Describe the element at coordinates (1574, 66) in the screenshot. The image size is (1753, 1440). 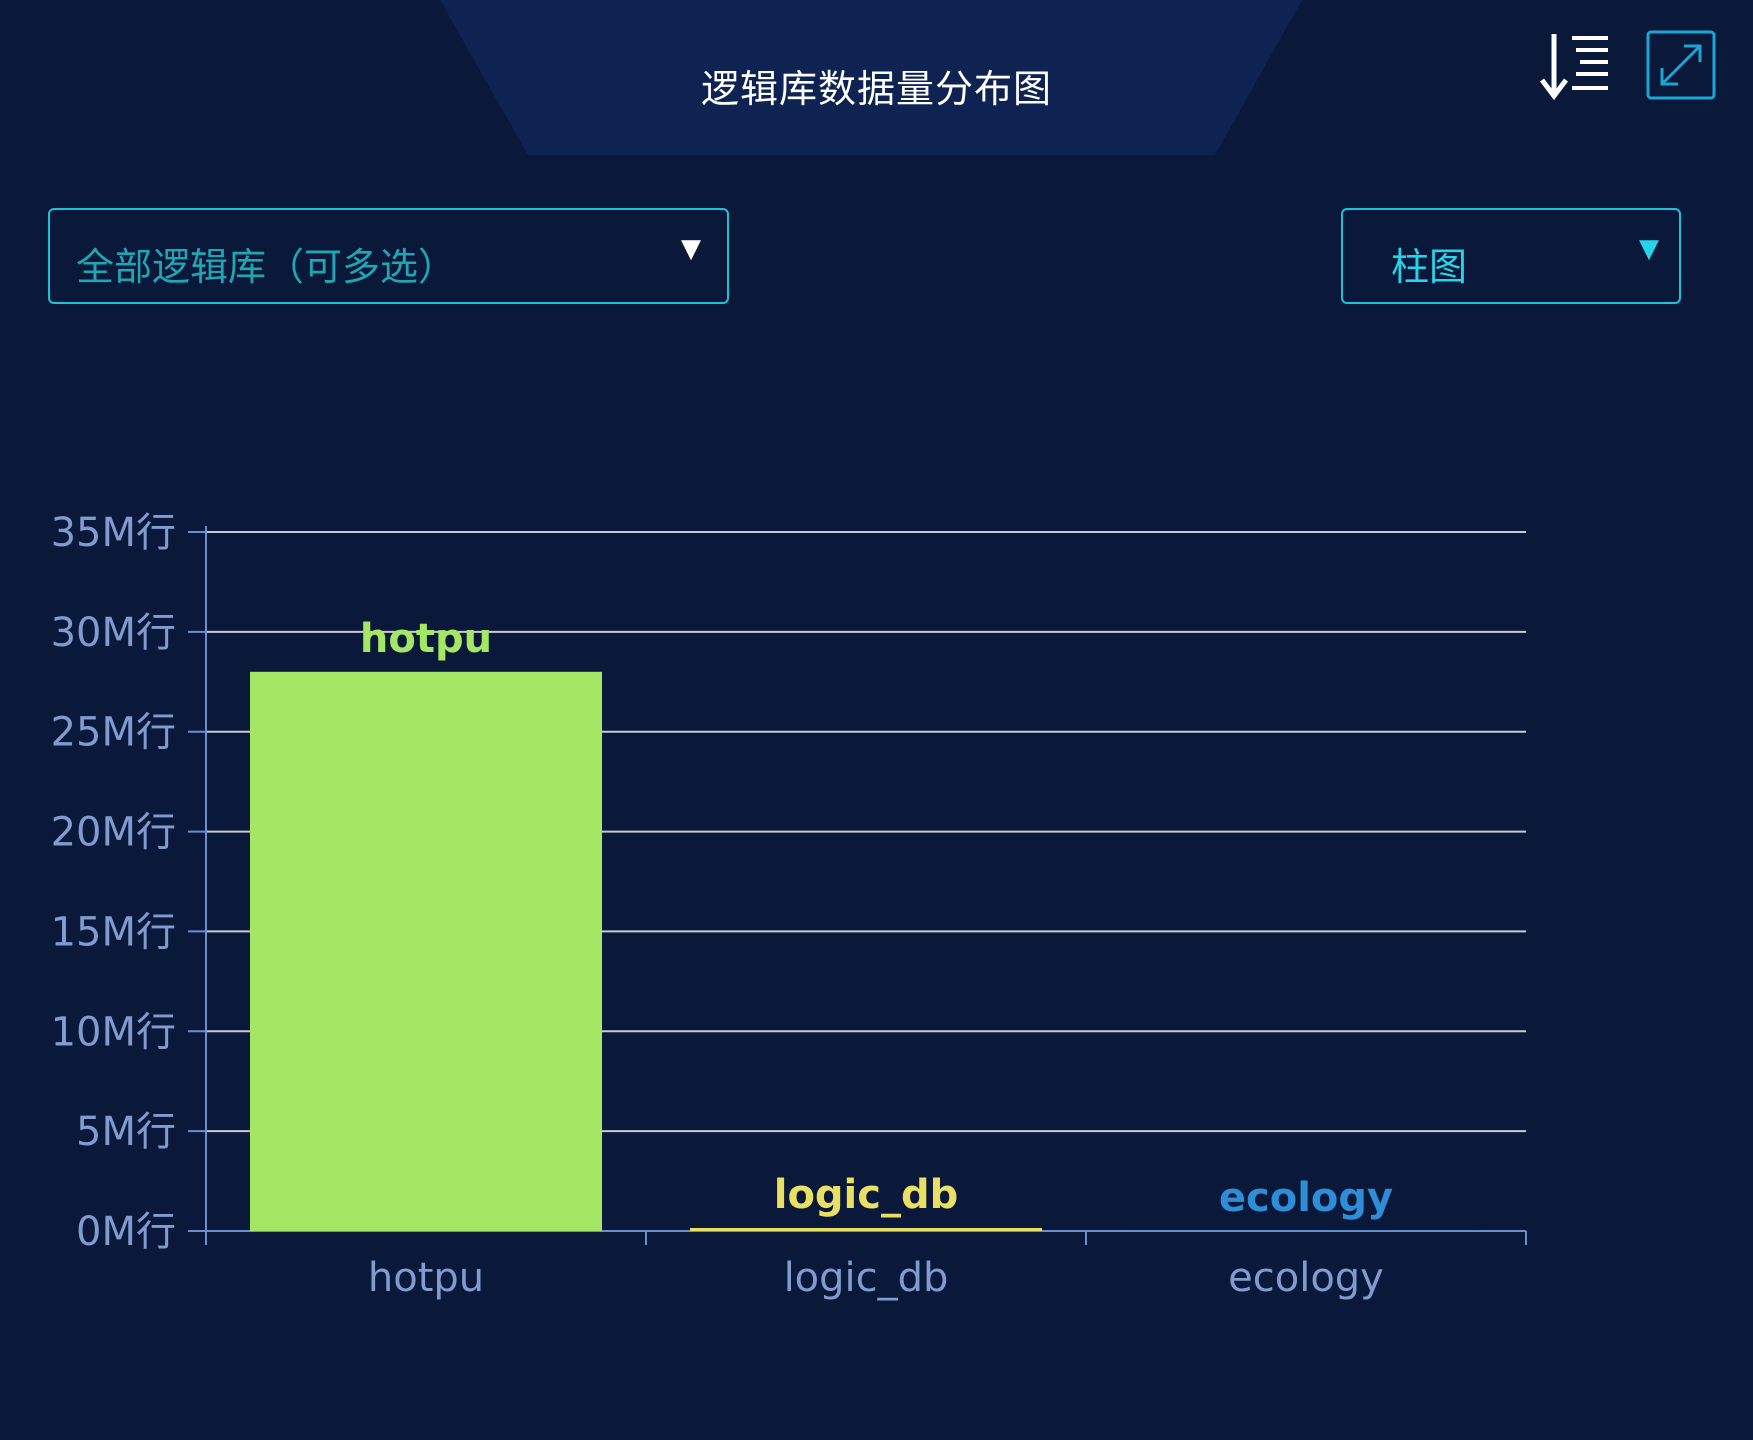
I see `sort-descending-icon` at that location.